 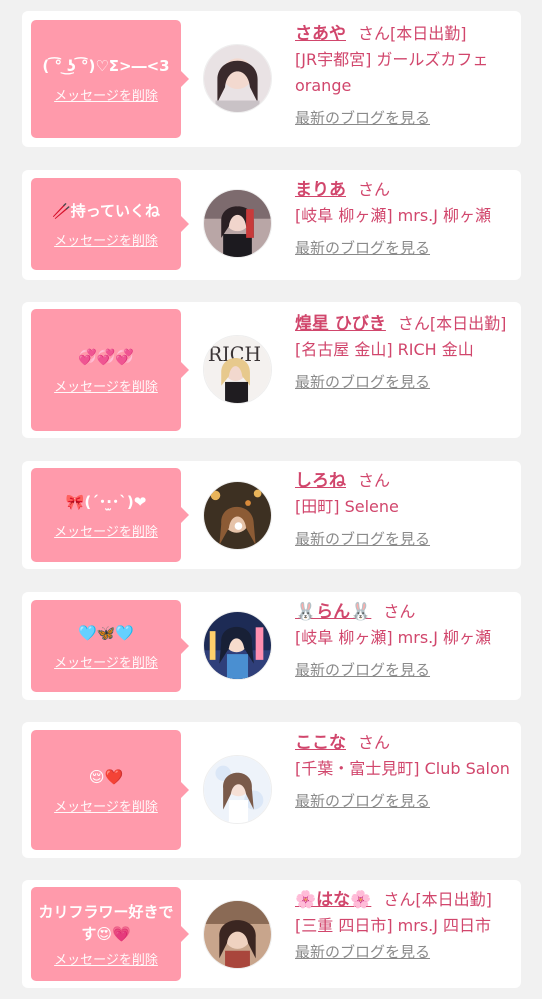 I want to click on cast-name-link: ここな, so click(x=320, y=743).